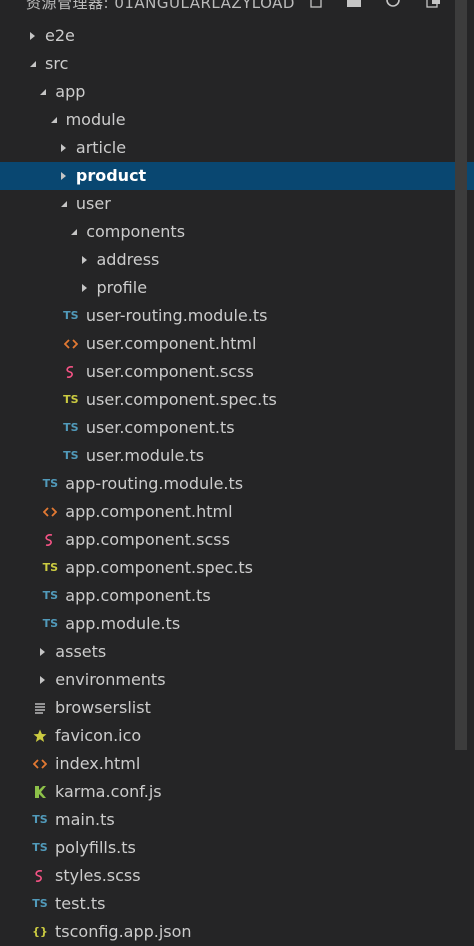  I want to click on tree-item-label: environments, so click(110, 679).